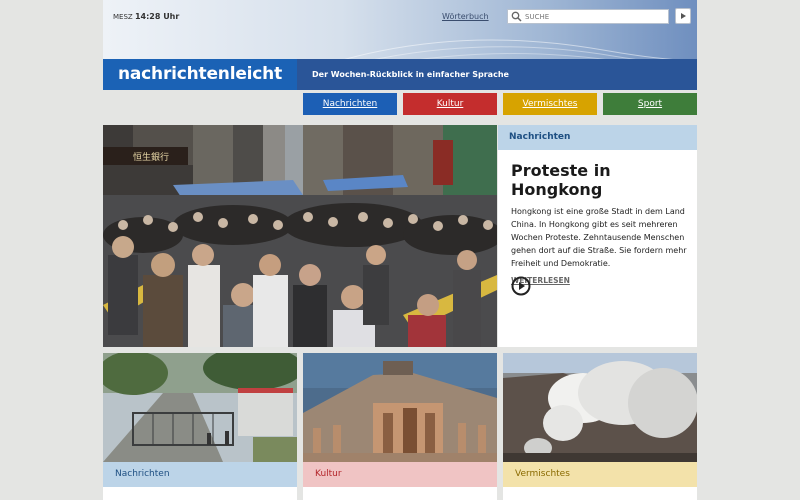 The height and width of the screenshot is (500, 800). Describe the element at coordinates (604, 280) in the screenshot. I see `read-more-link: WEITERLESEN` at that location.